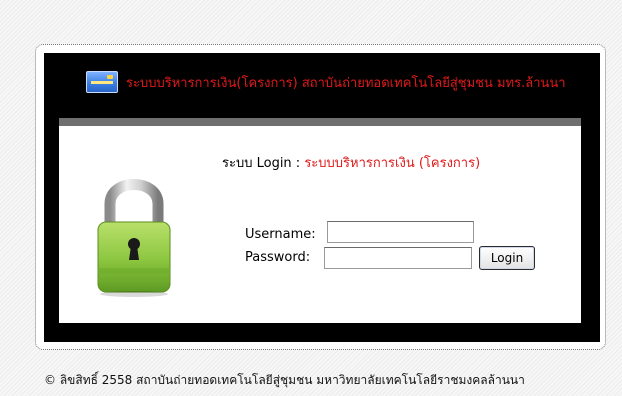 This screenshot has width=622, height=396. I want to click on padlock-icon, so click(134, 238).